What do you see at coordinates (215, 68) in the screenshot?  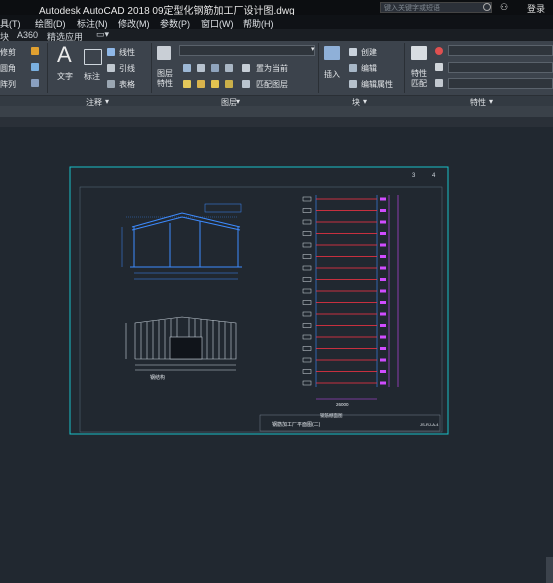 I see `layer-freeze-icon` at bounding box center [215, 68].